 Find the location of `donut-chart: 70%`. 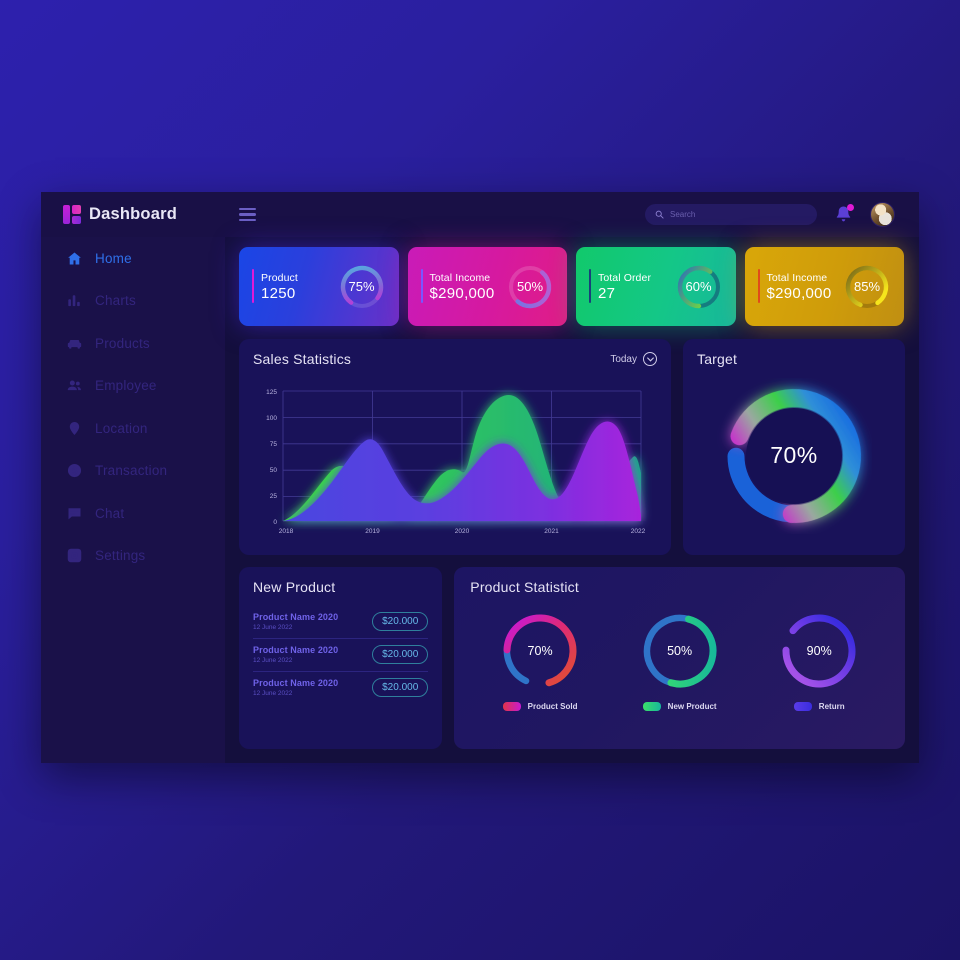

donut-chart: 70% is located at coordinates (540, 651).